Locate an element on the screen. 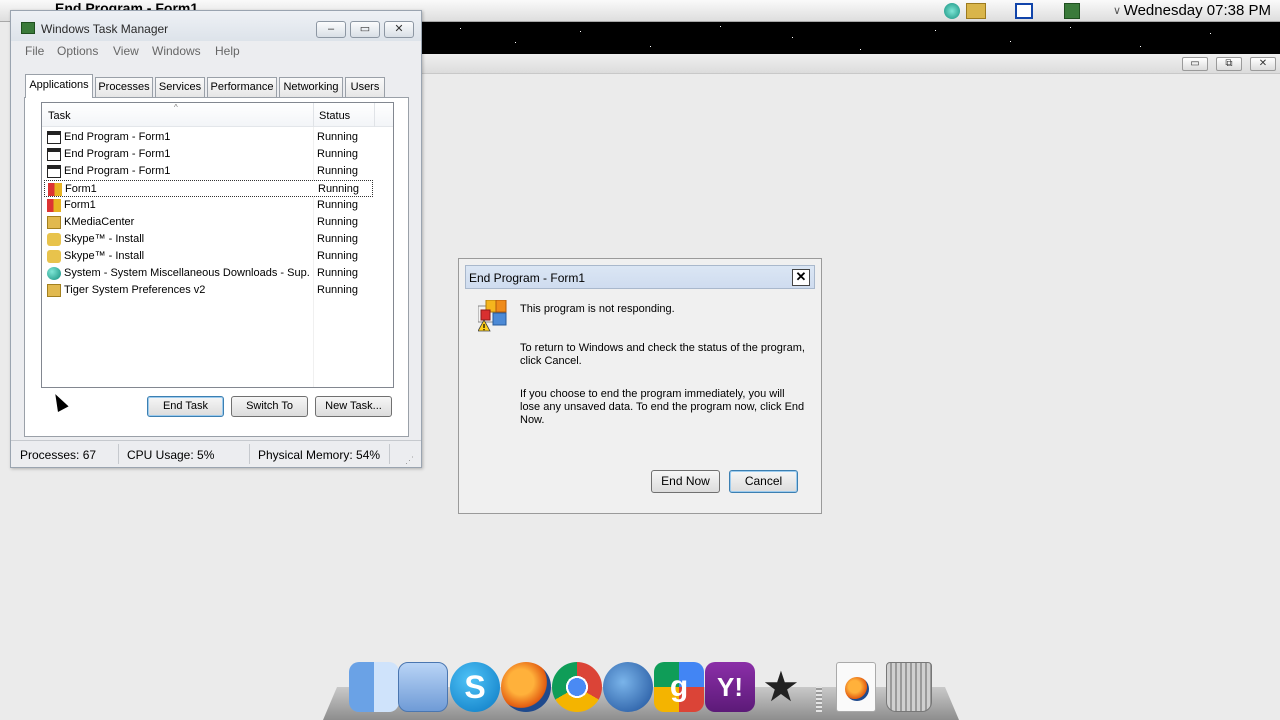 The height and width of the screenshot is (720, 1280). menu-windows: Windows is located at coordinates (176, 51).